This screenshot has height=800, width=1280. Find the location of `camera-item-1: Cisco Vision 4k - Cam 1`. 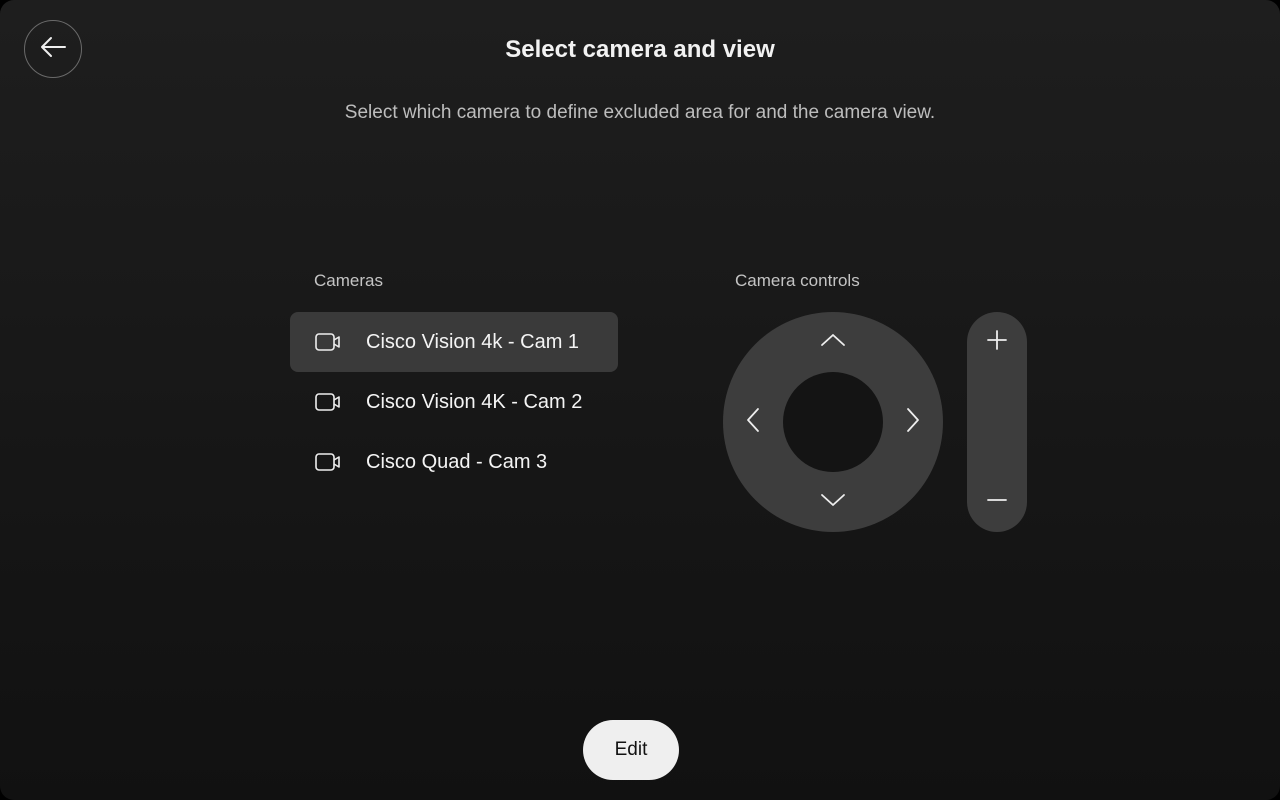

camera-item-1: Cisco Vision 4k - Cam 1 is located at coordinates (454, 342).